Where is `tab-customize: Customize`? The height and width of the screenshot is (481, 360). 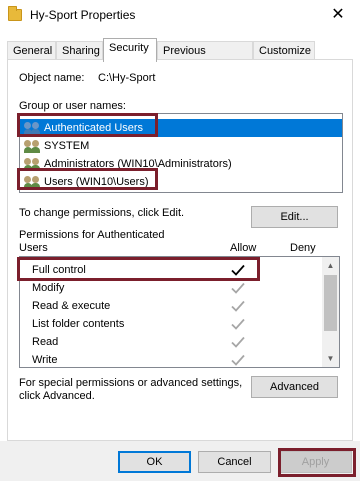 tab-customize: Customize is located at coordinates (284, 51).